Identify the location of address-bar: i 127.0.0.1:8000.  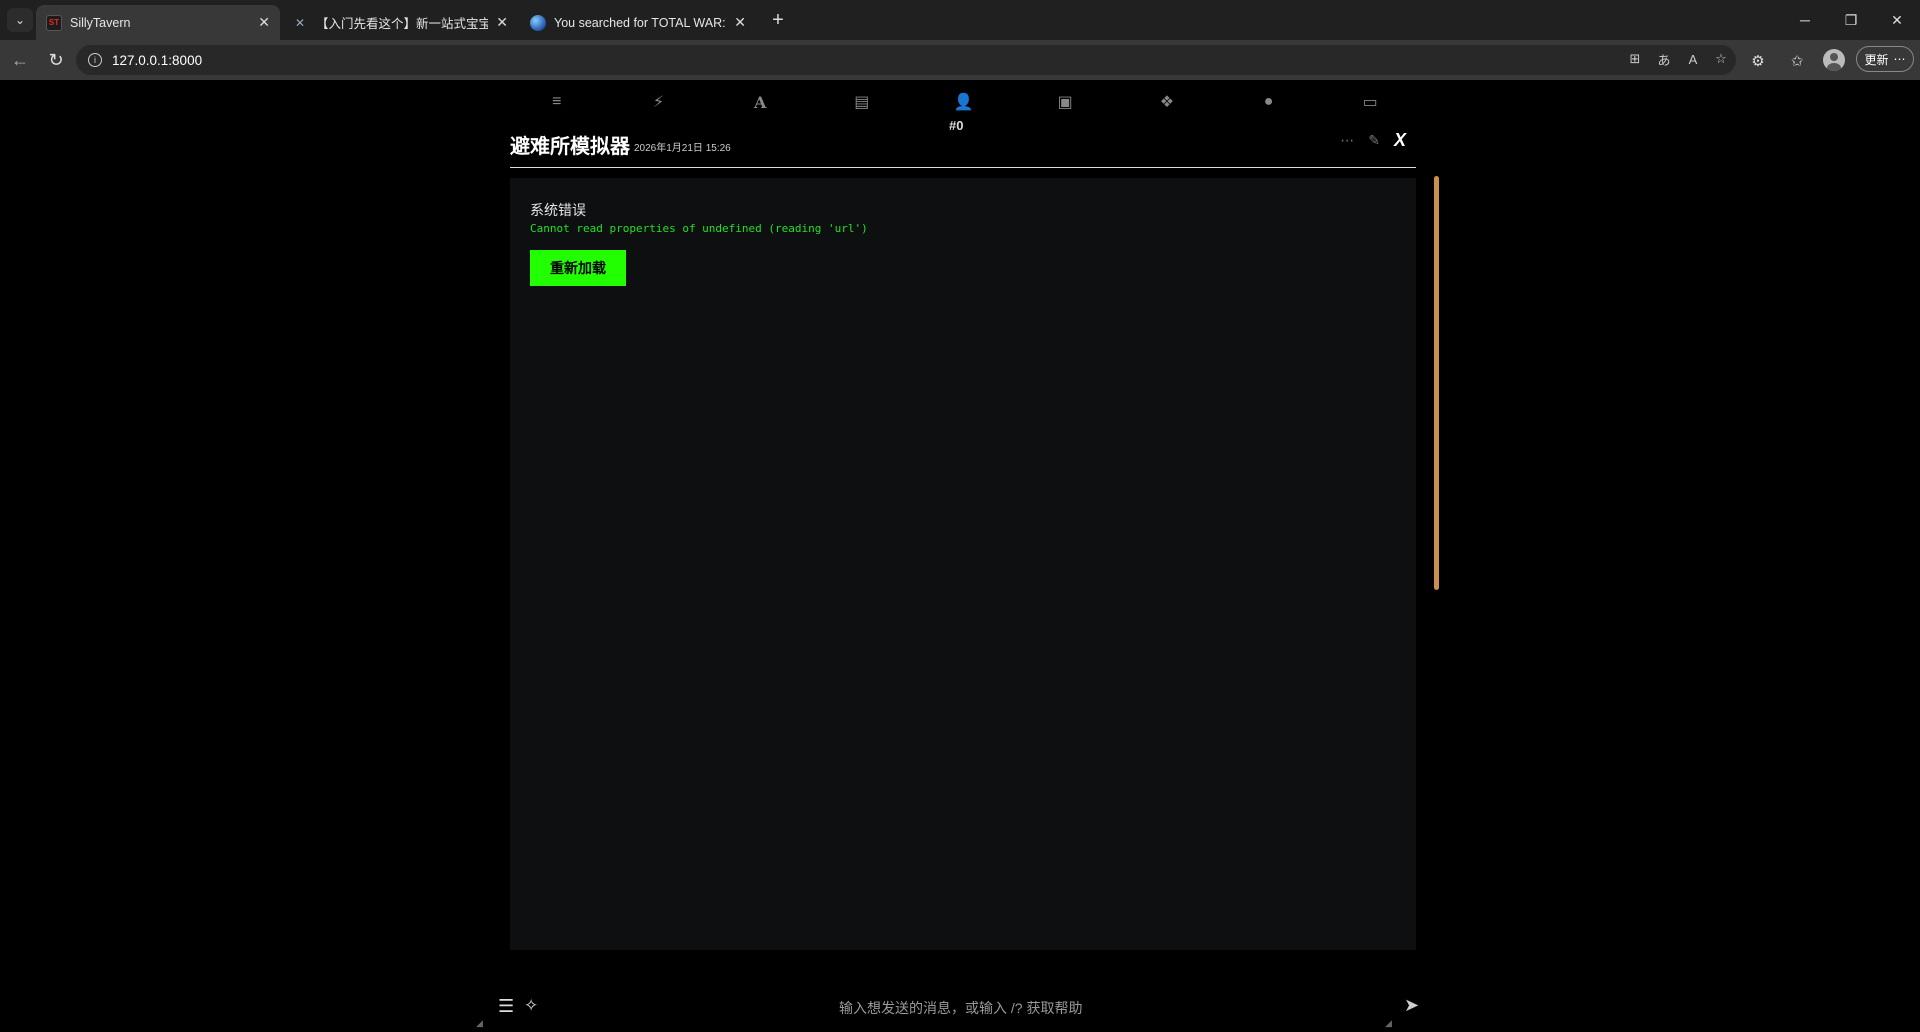
(906, 60).